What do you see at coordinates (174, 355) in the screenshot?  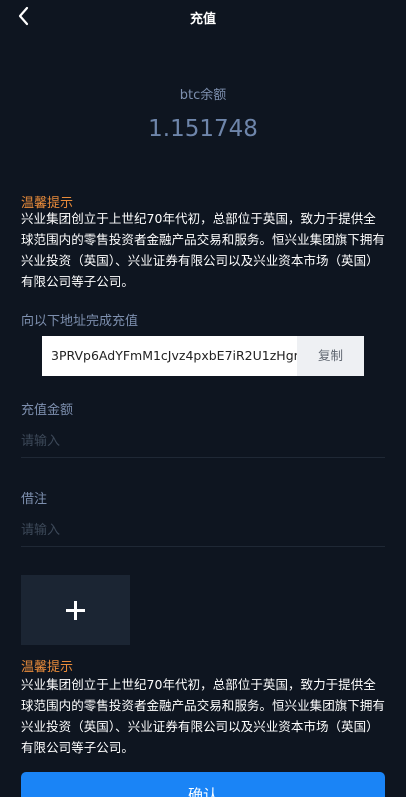 I see `deposit-address-text: 3PRVp6AdYFmM1cJvz4pxbE7iR2U1zHgmX` at bounding box center [174, 355].